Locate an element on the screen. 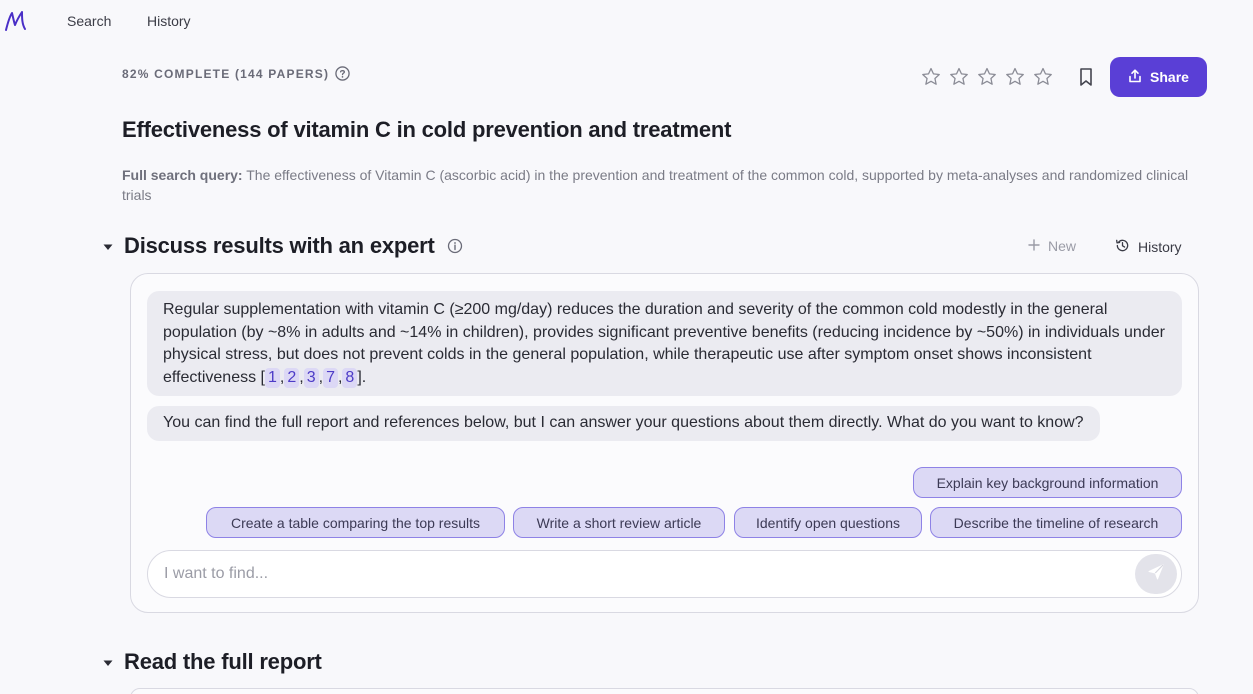  citation-link: 2 is located at coordinates (292, 377).